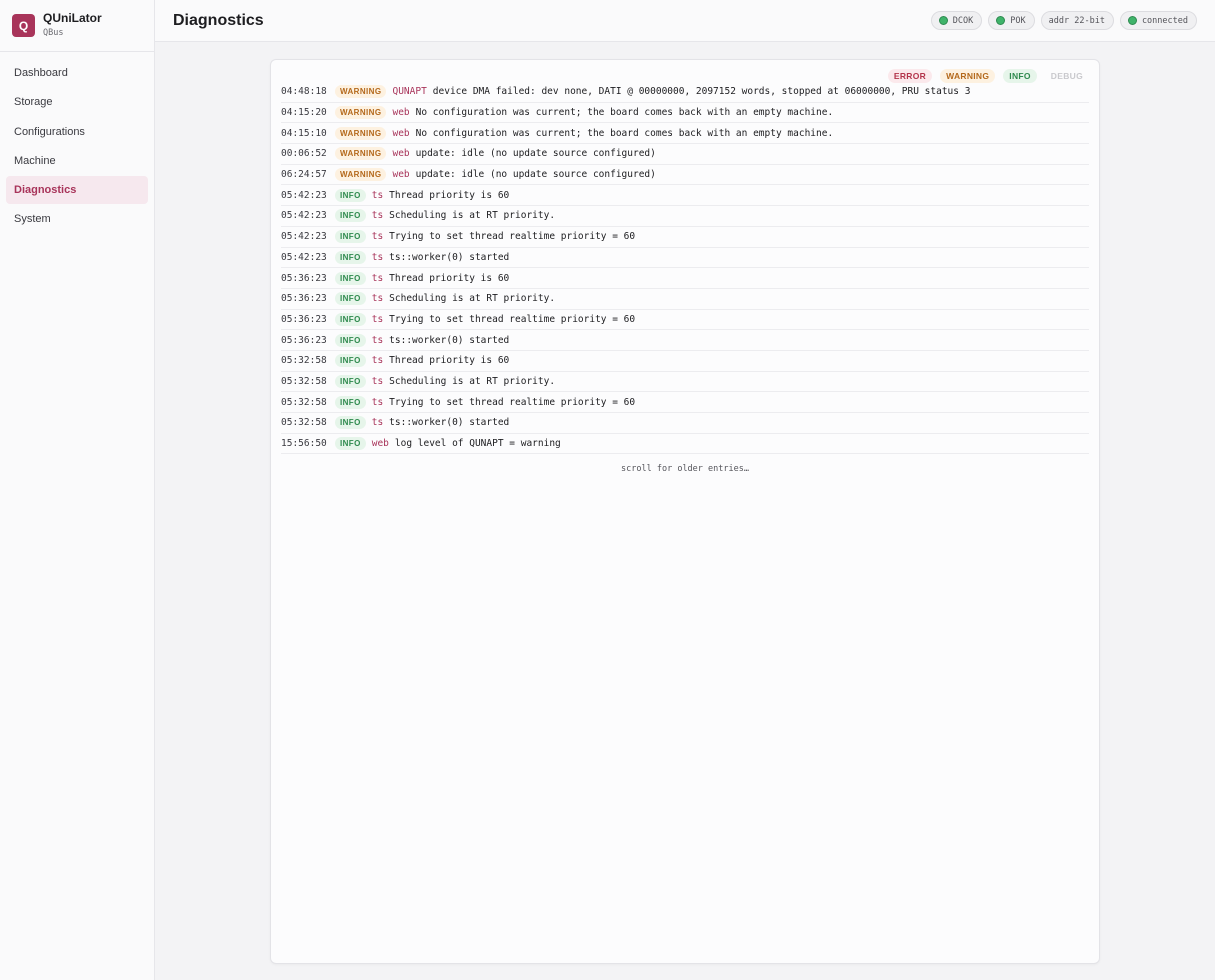 This screenshot has height=980, width=1215. I want to click on brand: Q QUniLator QBus, so click(77, 26).